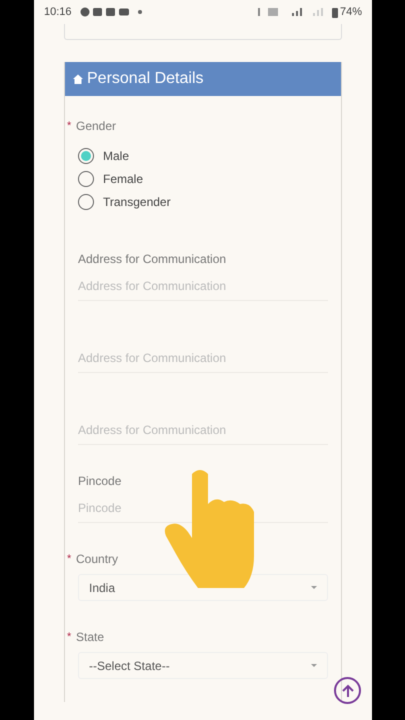 The image size is (405, 720). I want to click on battery-icon, so click(335, 12).